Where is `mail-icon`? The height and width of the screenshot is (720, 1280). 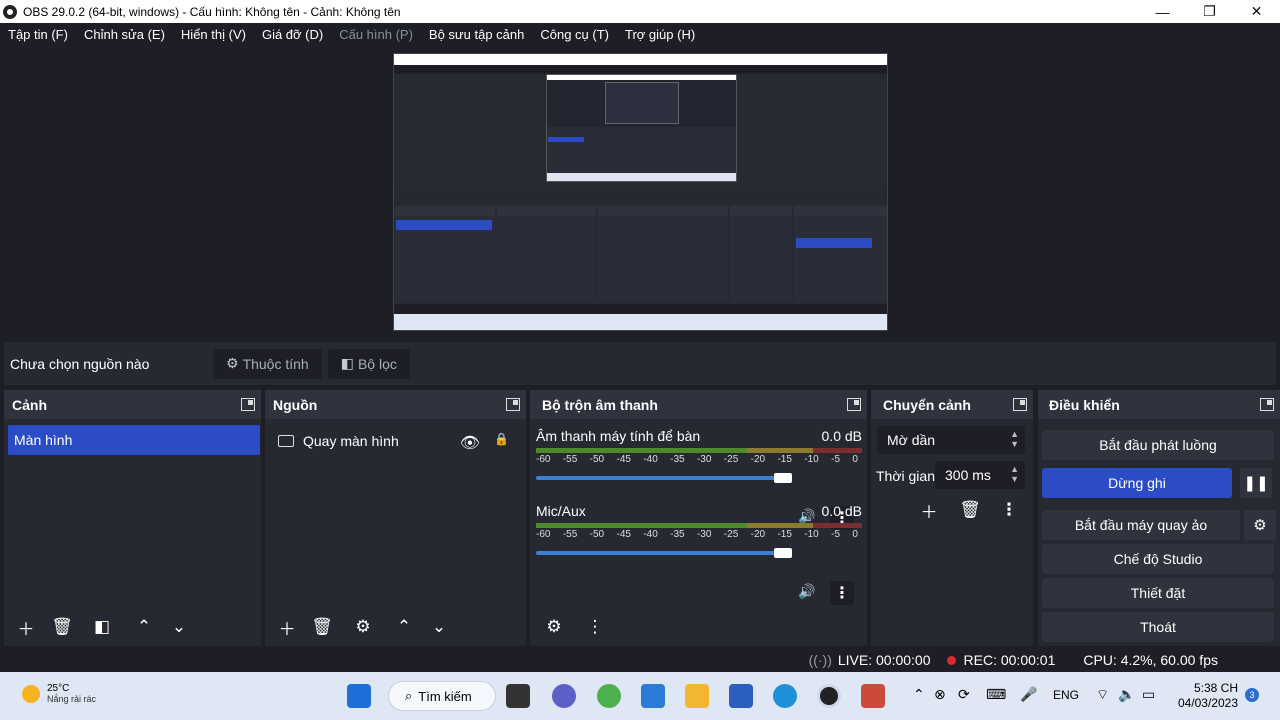
mail-icon is located at coordinates (653, 696).